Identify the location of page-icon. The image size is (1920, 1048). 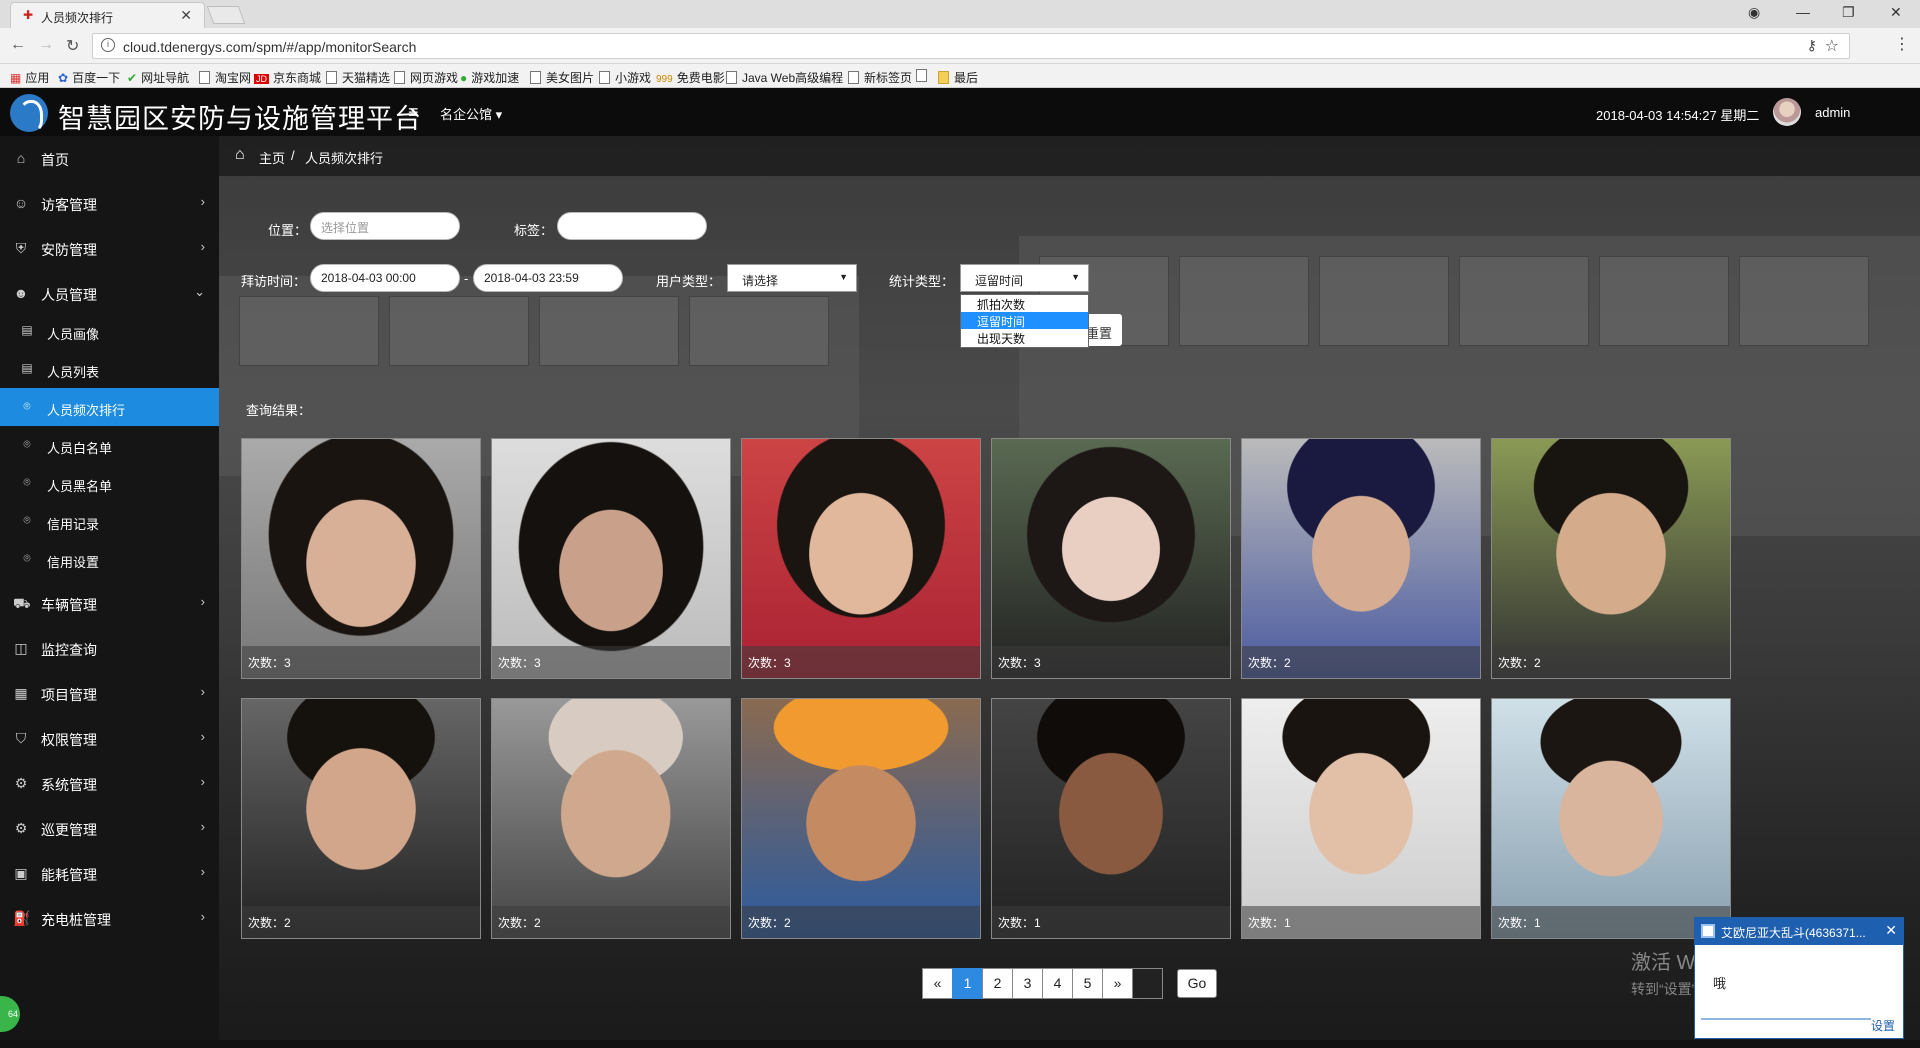
(204, 77).